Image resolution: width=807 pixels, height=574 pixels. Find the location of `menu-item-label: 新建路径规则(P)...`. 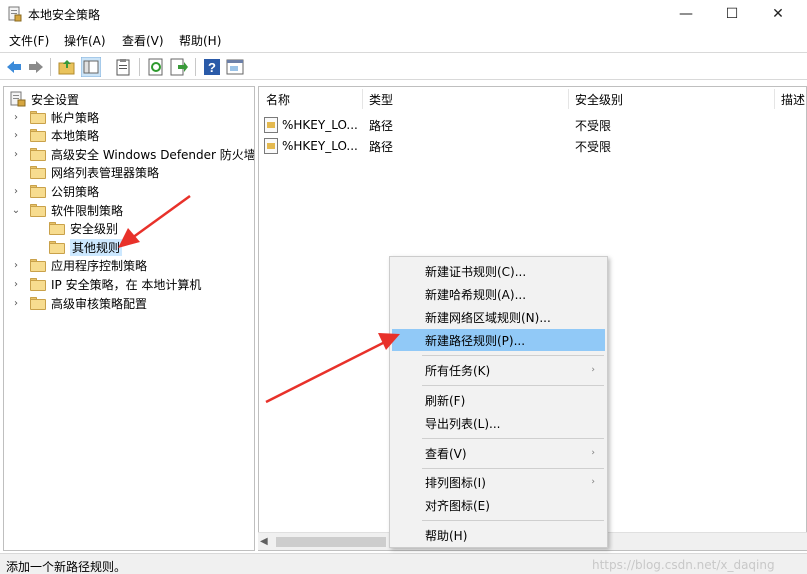

menu-item-label: 新建路径规则(P)... is located at coordinates (475, 340).